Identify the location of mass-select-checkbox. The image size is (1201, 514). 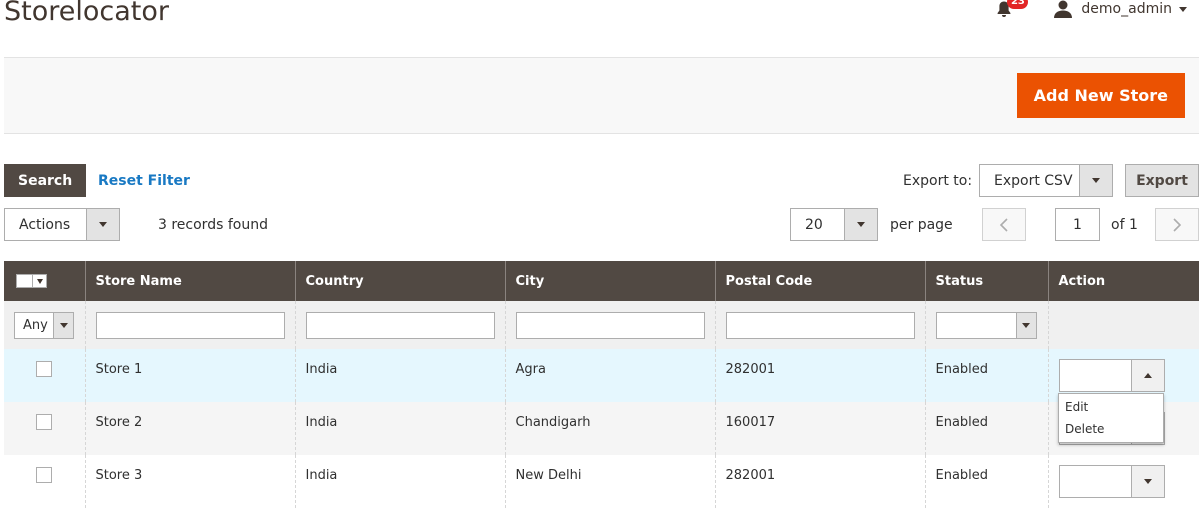
(24, 281).